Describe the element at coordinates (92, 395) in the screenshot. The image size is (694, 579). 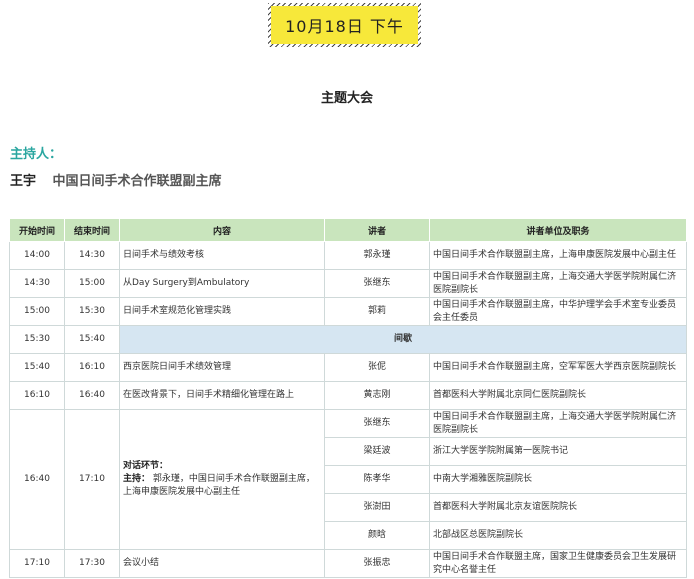
I see `cell-end: 16:40` at that location.